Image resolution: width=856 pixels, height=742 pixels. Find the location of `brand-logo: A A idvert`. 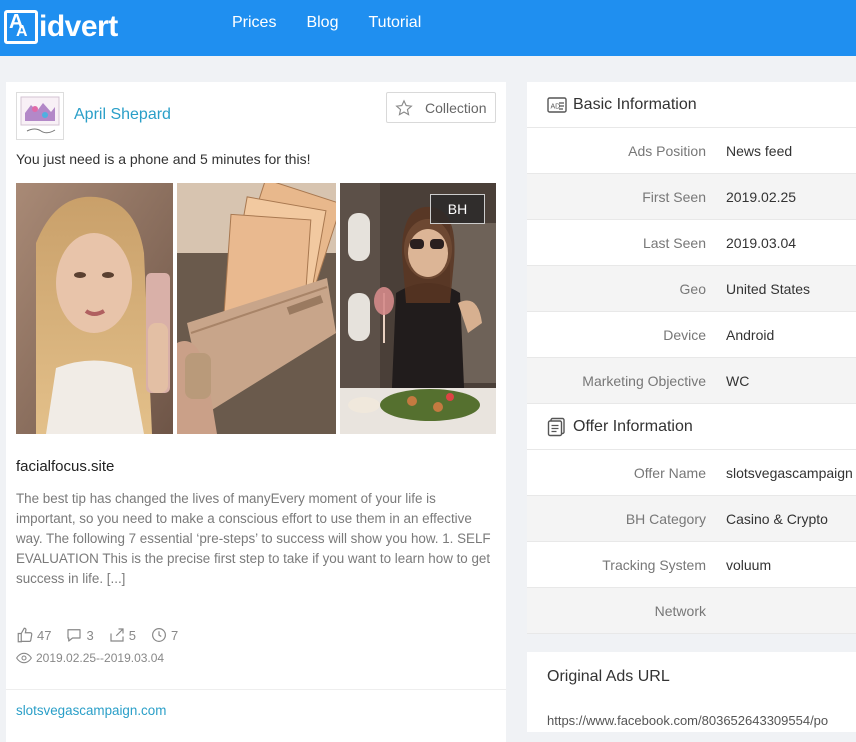

brand-logo: A A idvert is located at coordinates (61, 27).